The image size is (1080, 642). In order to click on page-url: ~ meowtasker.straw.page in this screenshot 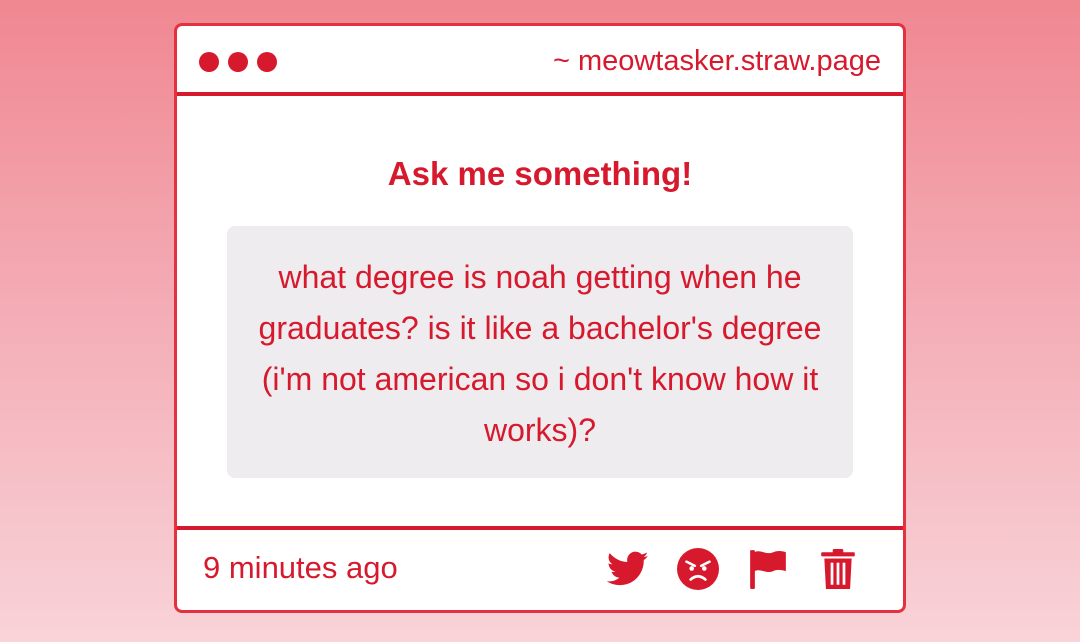, I will do `click(716, 61)`.